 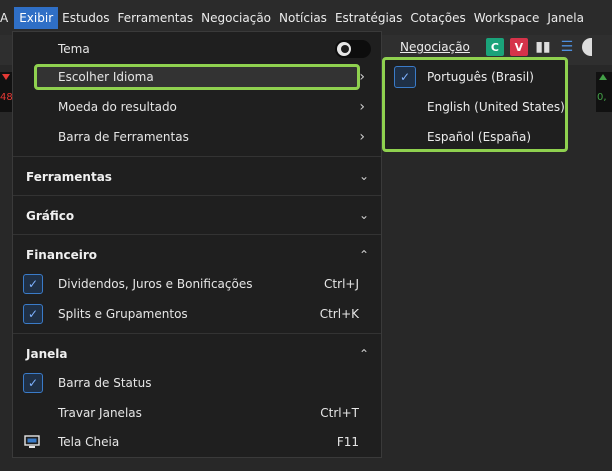 What do you see at coordinates (69, 177) in the screenshot?
I see `section-title-ferramentas: Ferramentas` at bounding box center [69, 177].